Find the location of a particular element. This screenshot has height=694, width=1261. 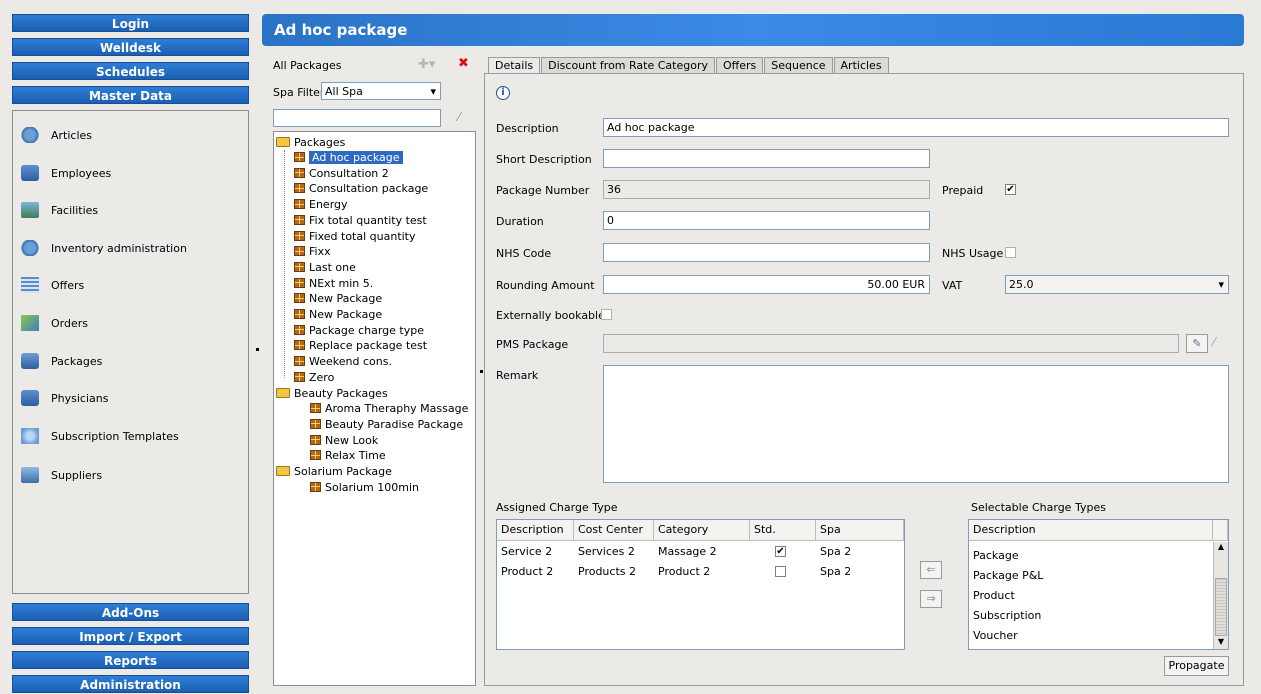

nav-item-inventory-administration: Inventory administration is located at coordinates (104, 248).